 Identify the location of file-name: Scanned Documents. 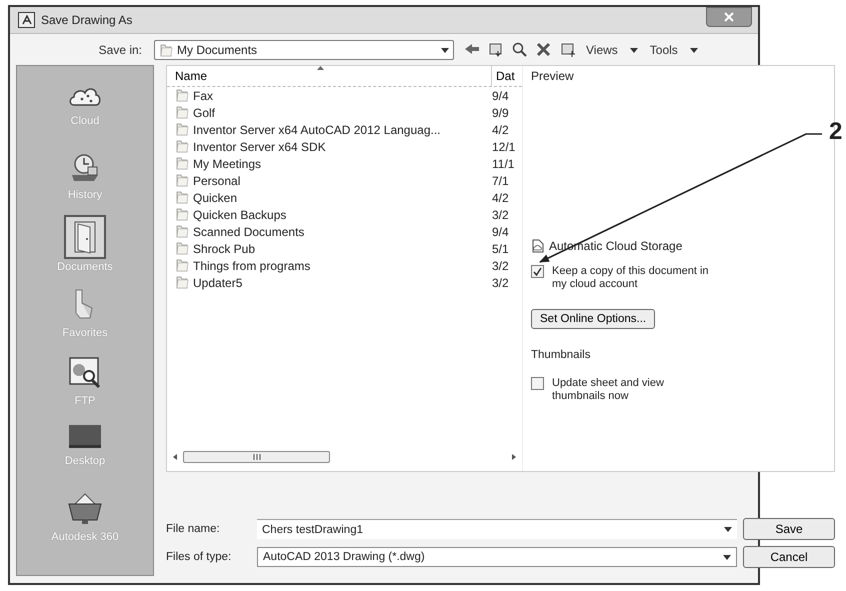
(327, 231).